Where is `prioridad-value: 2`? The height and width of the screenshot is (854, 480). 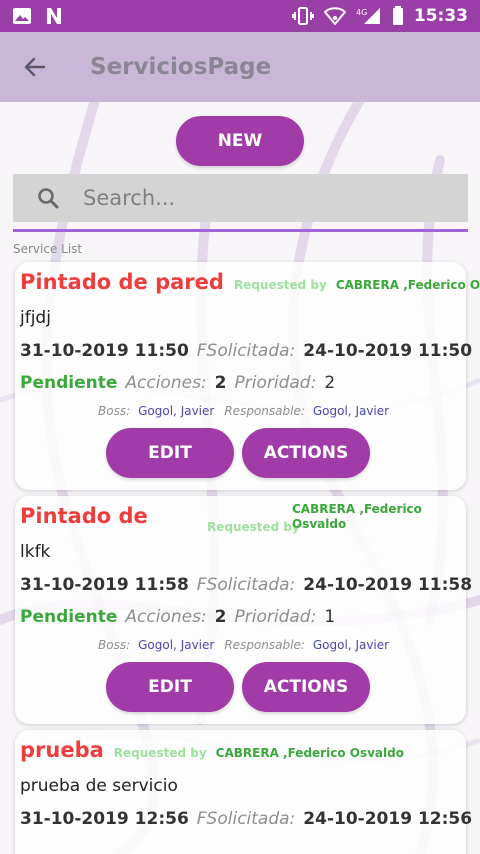
prioridad-value: 2 is located at coordinates (330, 383).